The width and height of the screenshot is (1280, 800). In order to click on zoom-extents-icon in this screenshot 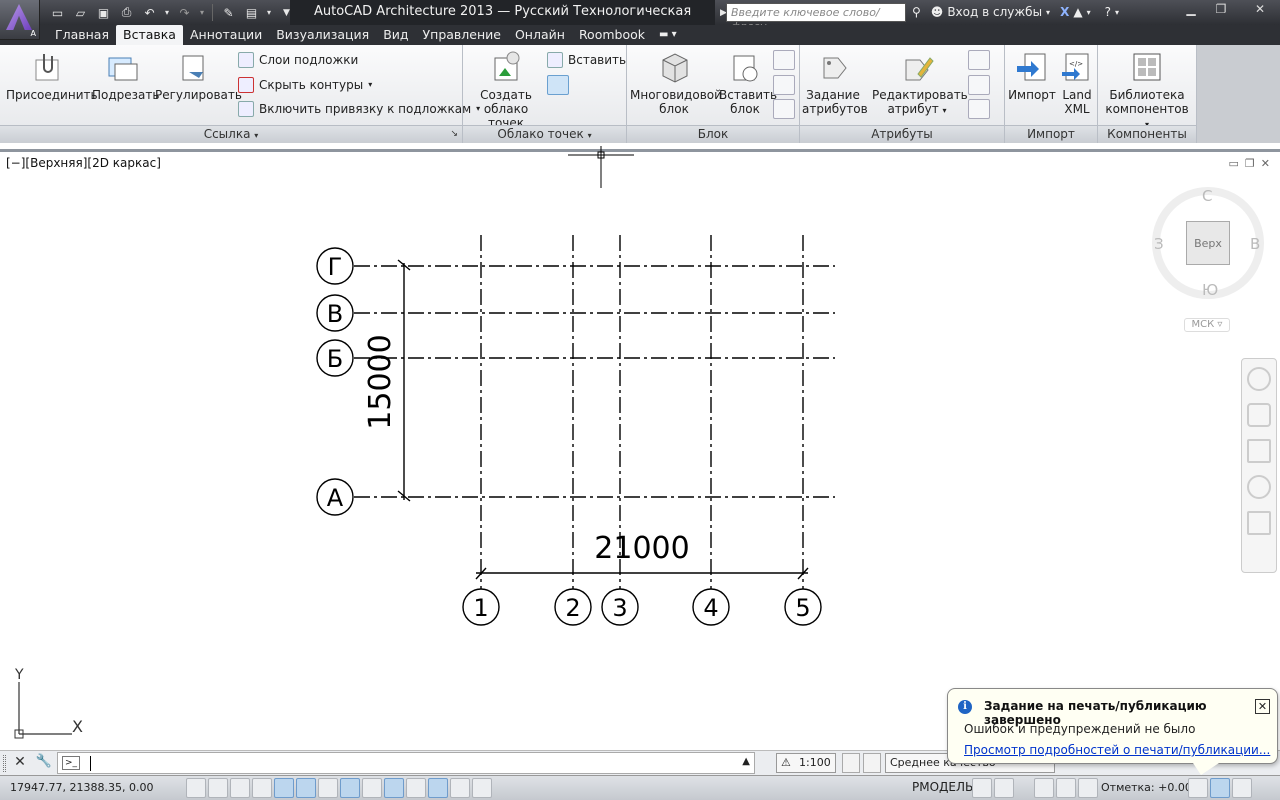, I will do `click(1259, 451)`.